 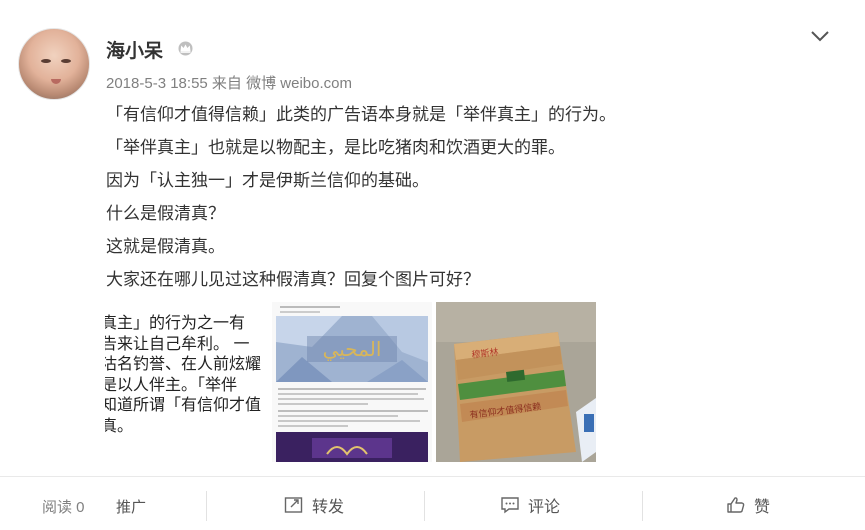 What do you see at coordinates (63, 507) in the screenshot?
I see `read-count: 阅读 0` at bounding box center [63, 507].